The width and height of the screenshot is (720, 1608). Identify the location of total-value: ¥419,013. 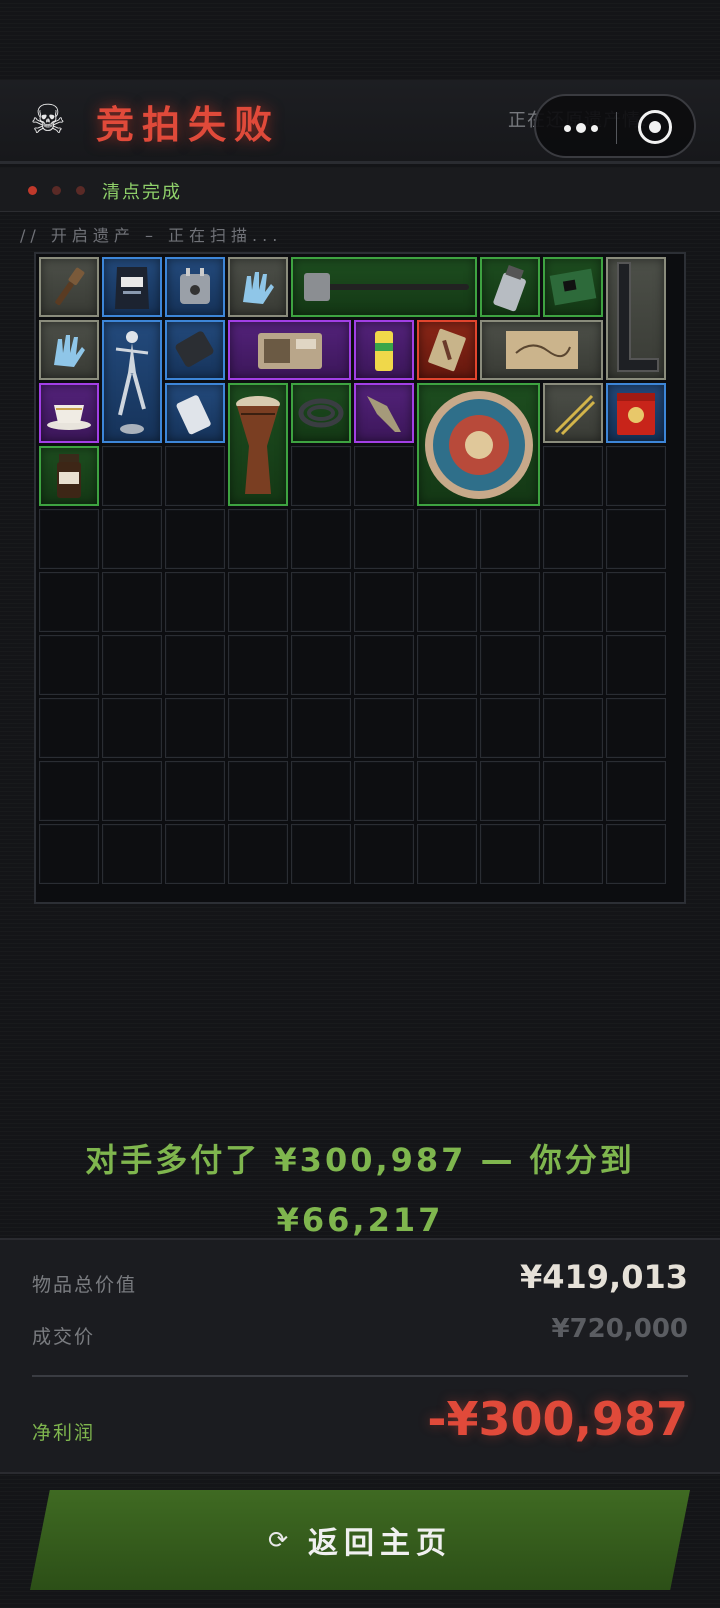
(603, 1277).